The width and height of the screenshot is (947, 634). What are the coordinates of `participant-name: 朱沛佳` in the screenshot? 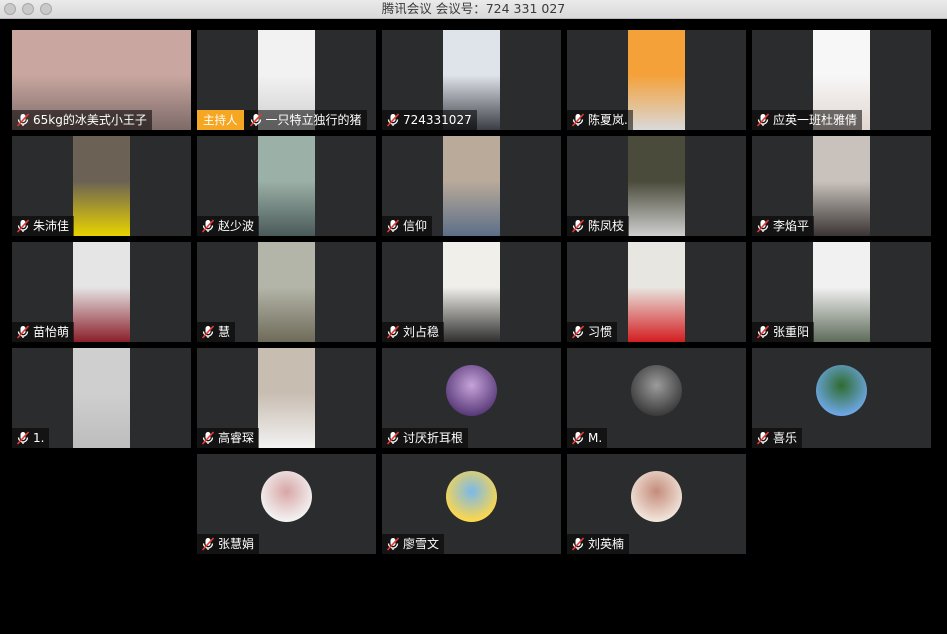 It's located at (51, 226).